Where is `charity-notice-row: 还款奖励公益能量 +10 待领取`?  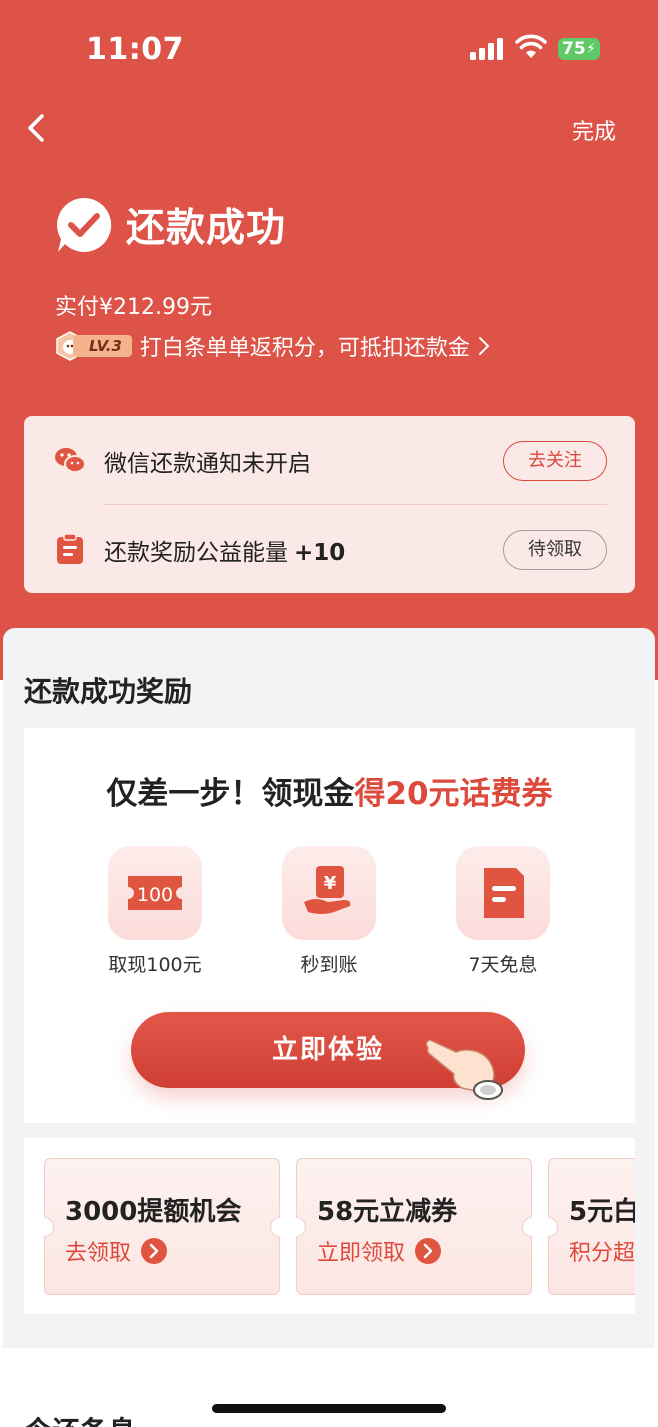
charity-notice-row: 还款奖励公益能量 +10 待领取 is located at coordinates (329, 549).